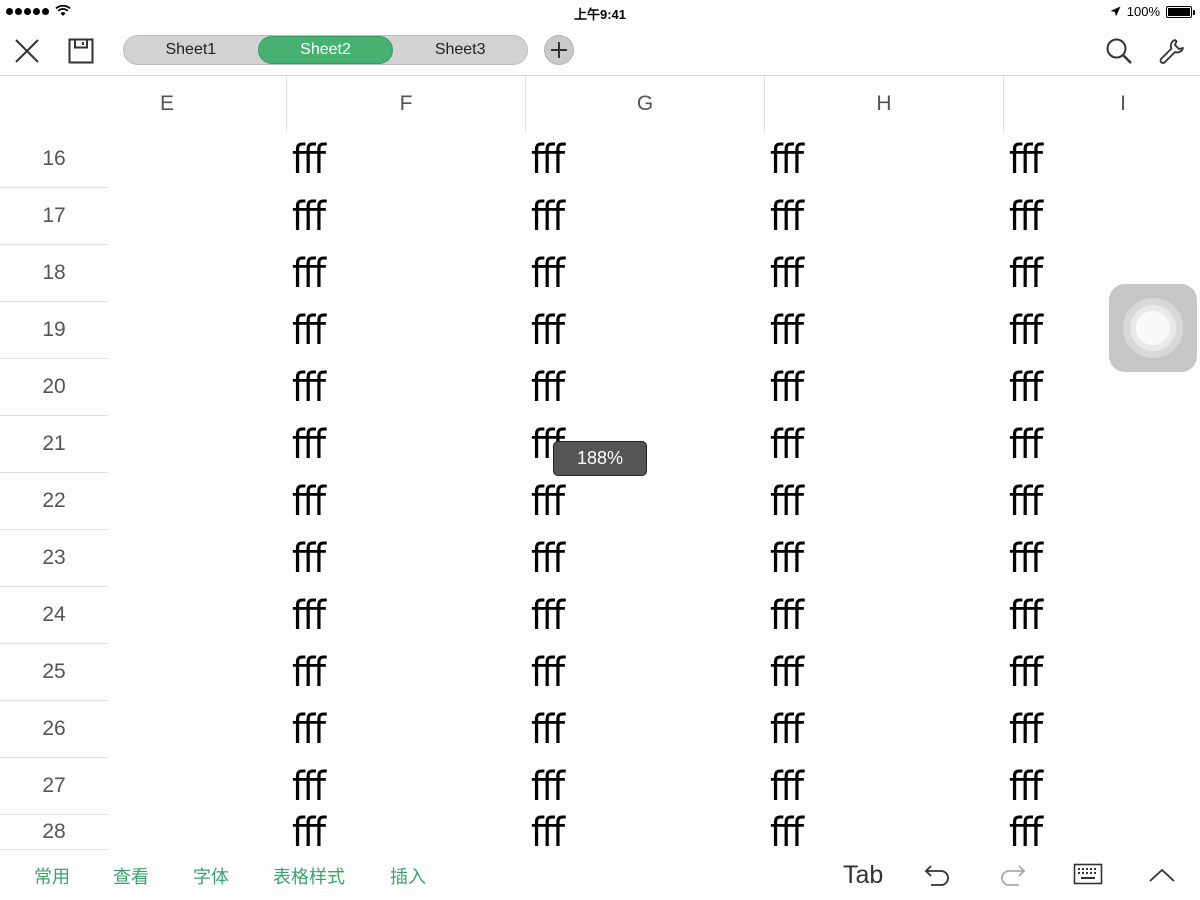 The height and width of the screenshot is (900, 1200). I want to click on cell-g16: fff, so click(644, 159).